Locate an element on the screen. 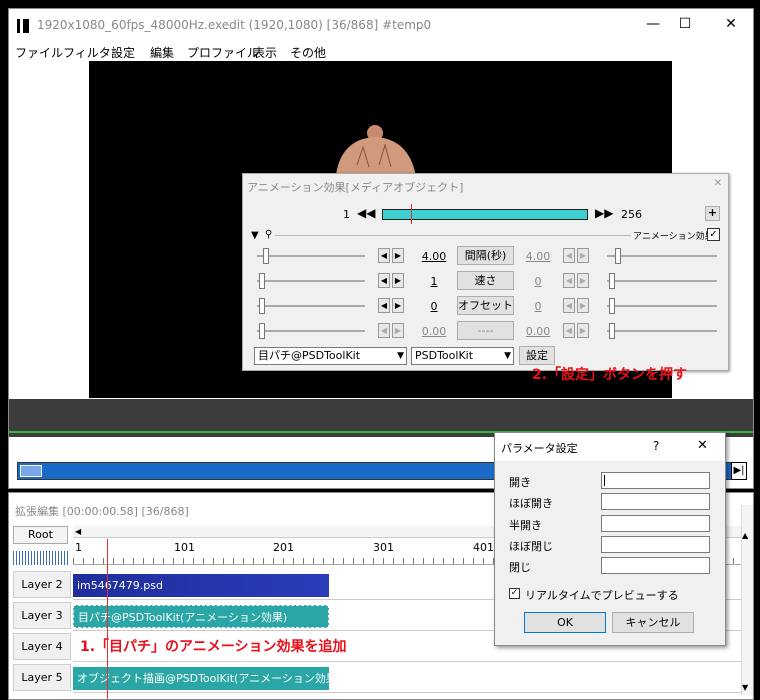  field-input-closed is located at coordinates (655, 565).